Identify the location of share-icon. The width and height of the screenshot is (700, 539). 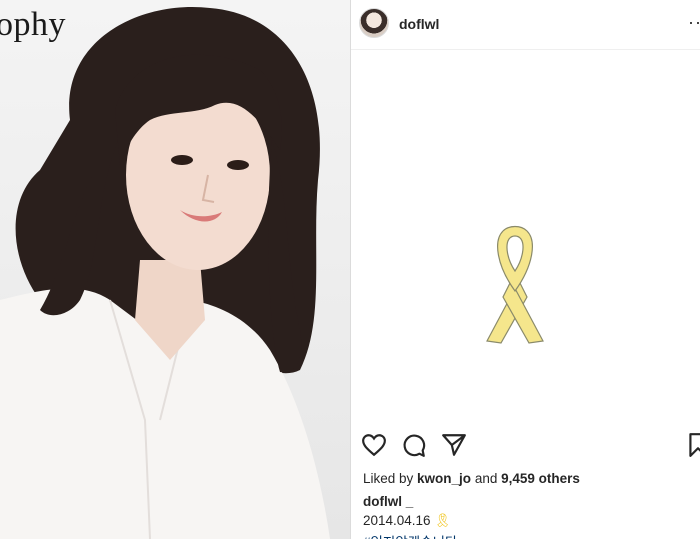
(454, 445).